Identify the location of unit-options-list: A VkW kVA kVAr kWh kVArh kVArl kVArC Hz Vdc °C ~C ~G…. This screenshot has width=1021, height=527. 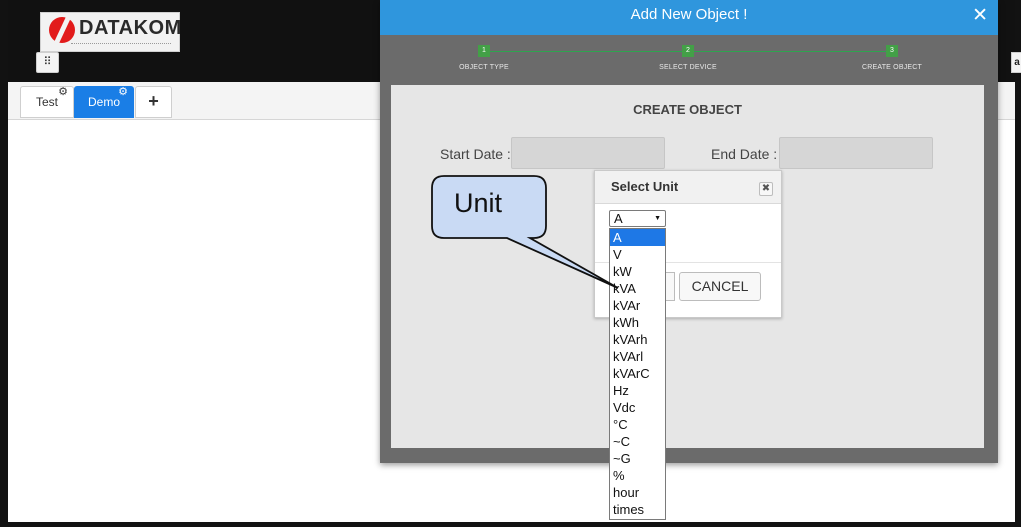
(637, 374).